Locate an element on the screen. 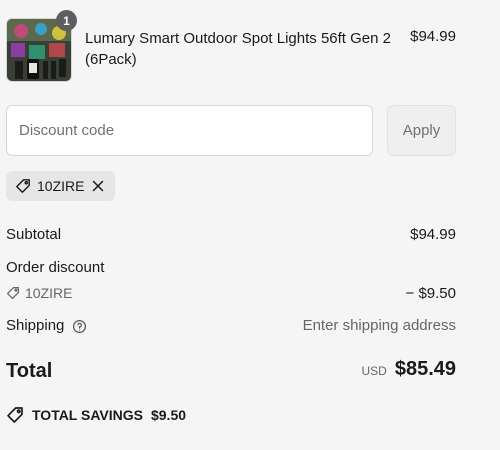 The width and height of the screenshot is (500, 450). total-savings-label: TOTAL SAVINGS is located at coordinates (87, 415).